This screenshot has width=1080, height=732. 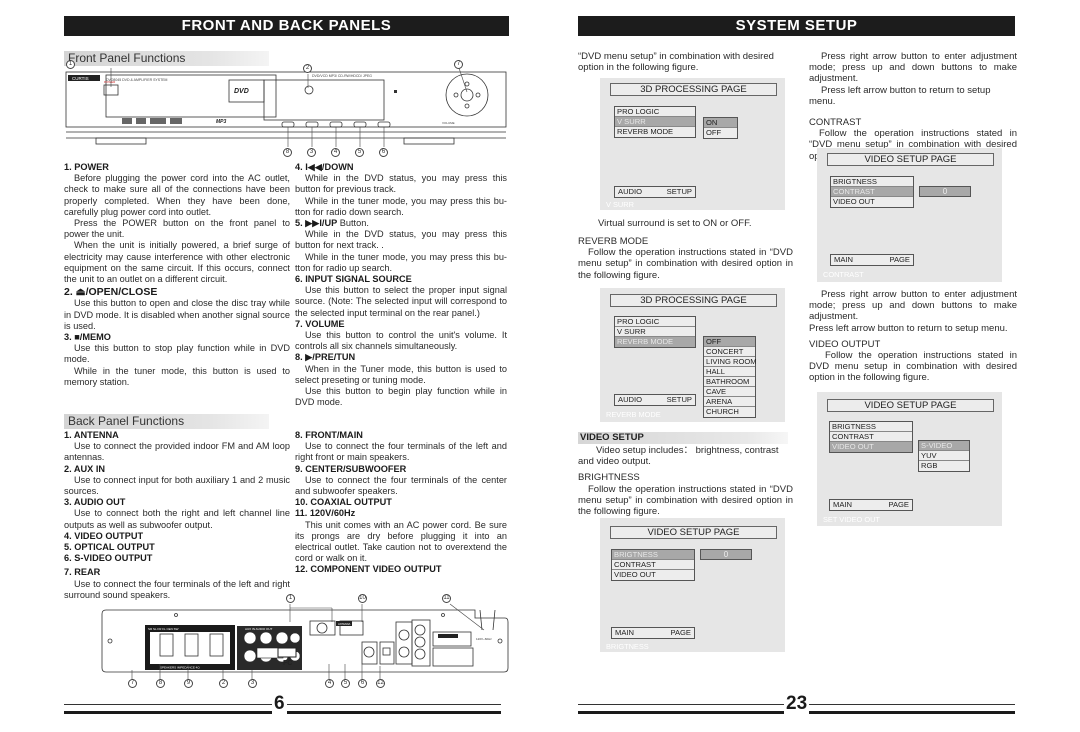 What do you see at coordinates (620, 204) in the screenshot?
I see `osd-status: V SURR` at bounding box center [620, 204].